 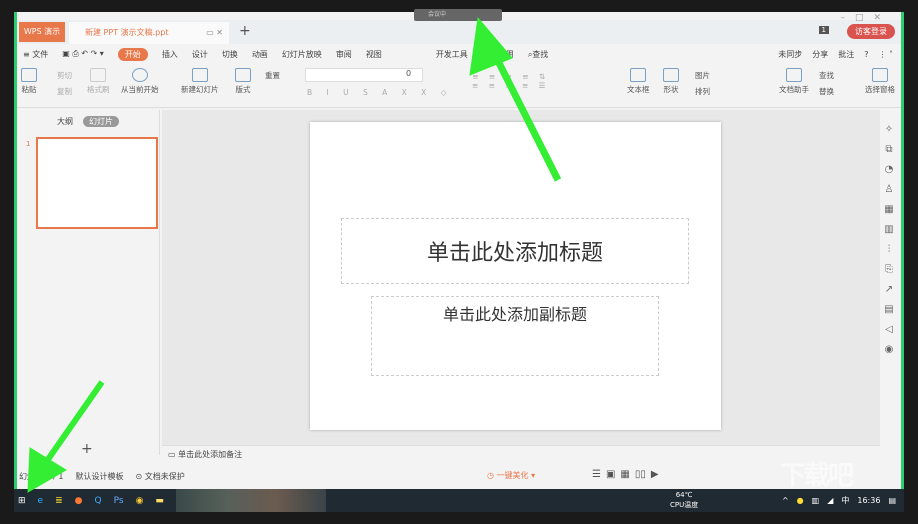 What do you see at coordinates (515, 99) in the screenshot?
I see `arrow-top` at bounding box center [515, 99].